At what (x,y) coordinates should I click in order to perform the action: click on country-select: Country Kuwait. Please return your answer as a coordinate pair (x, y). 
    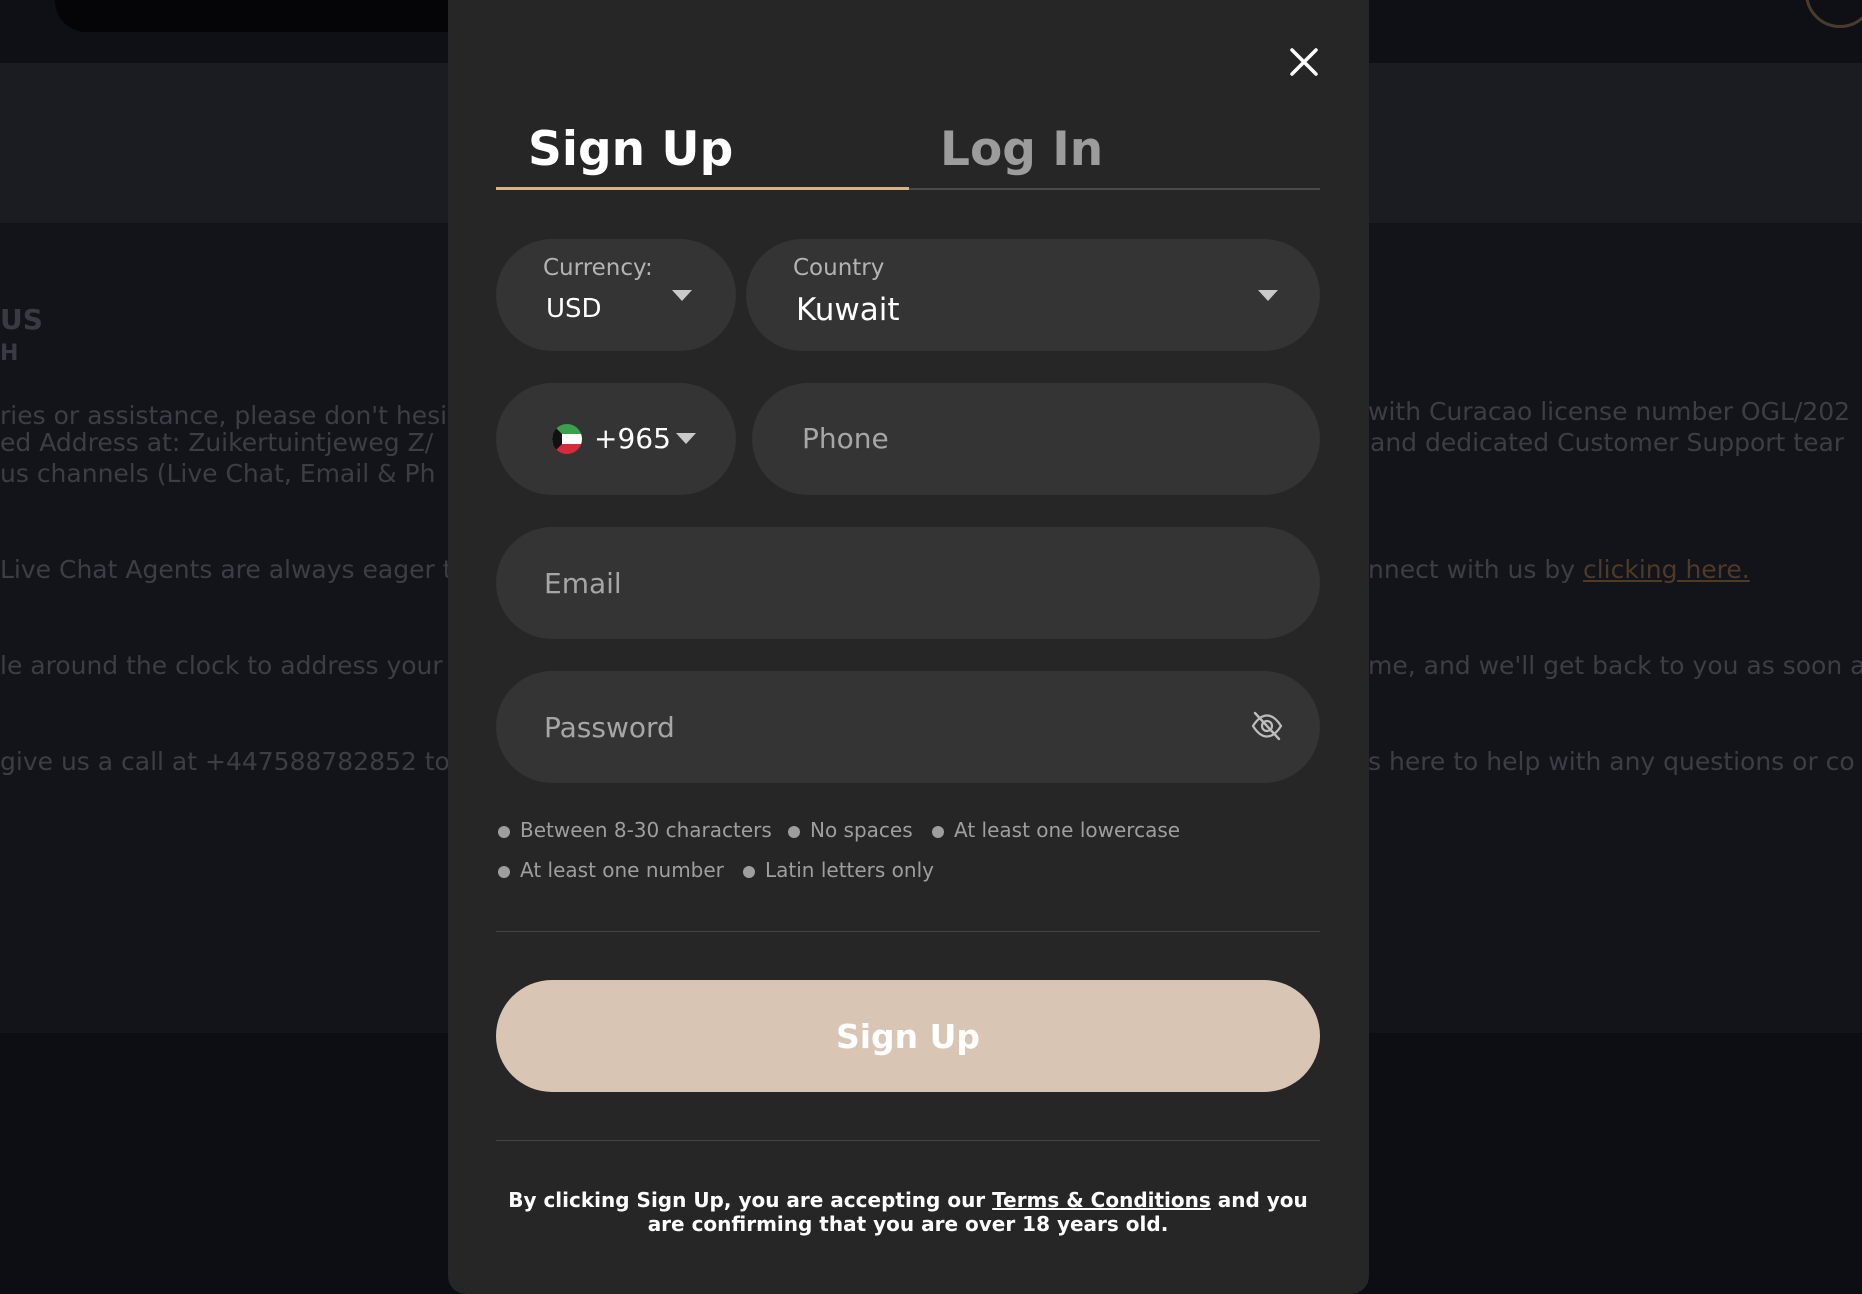
    Looking at the image, I should click on (1033, 295).